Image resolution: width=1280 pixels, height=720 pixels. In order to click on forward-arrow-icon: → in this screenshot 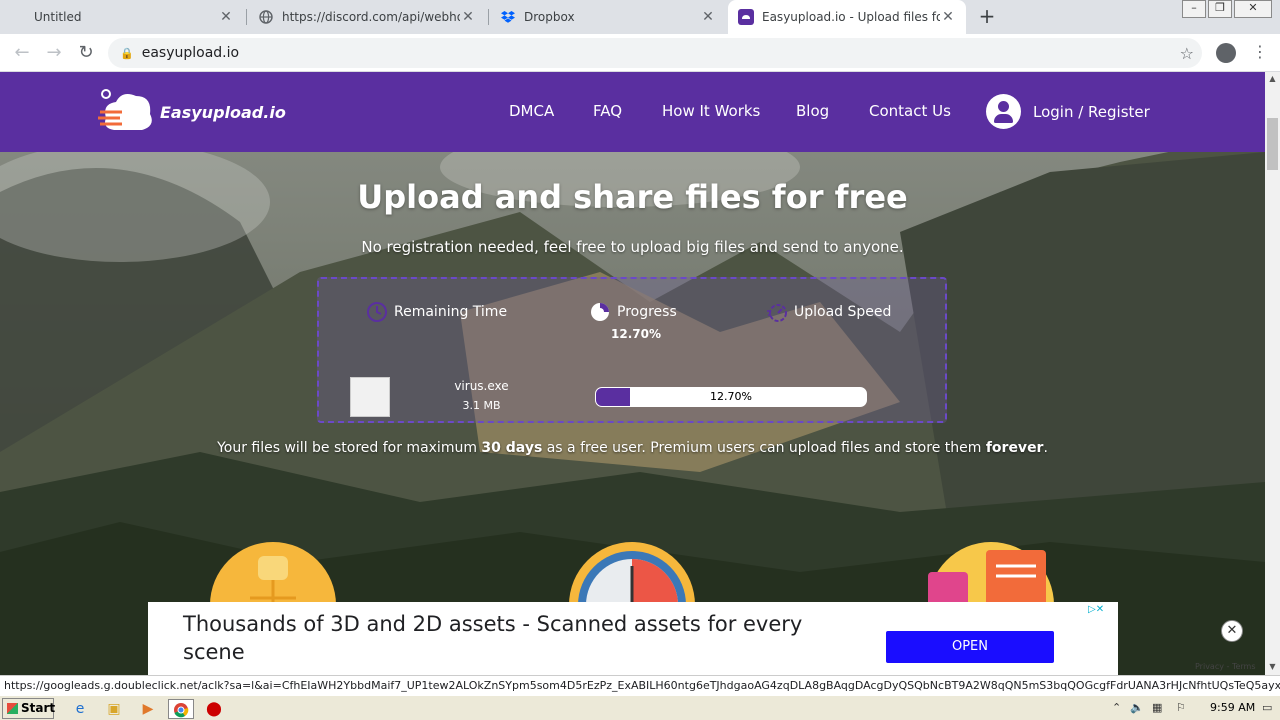, I will do `click(54, 53)`.